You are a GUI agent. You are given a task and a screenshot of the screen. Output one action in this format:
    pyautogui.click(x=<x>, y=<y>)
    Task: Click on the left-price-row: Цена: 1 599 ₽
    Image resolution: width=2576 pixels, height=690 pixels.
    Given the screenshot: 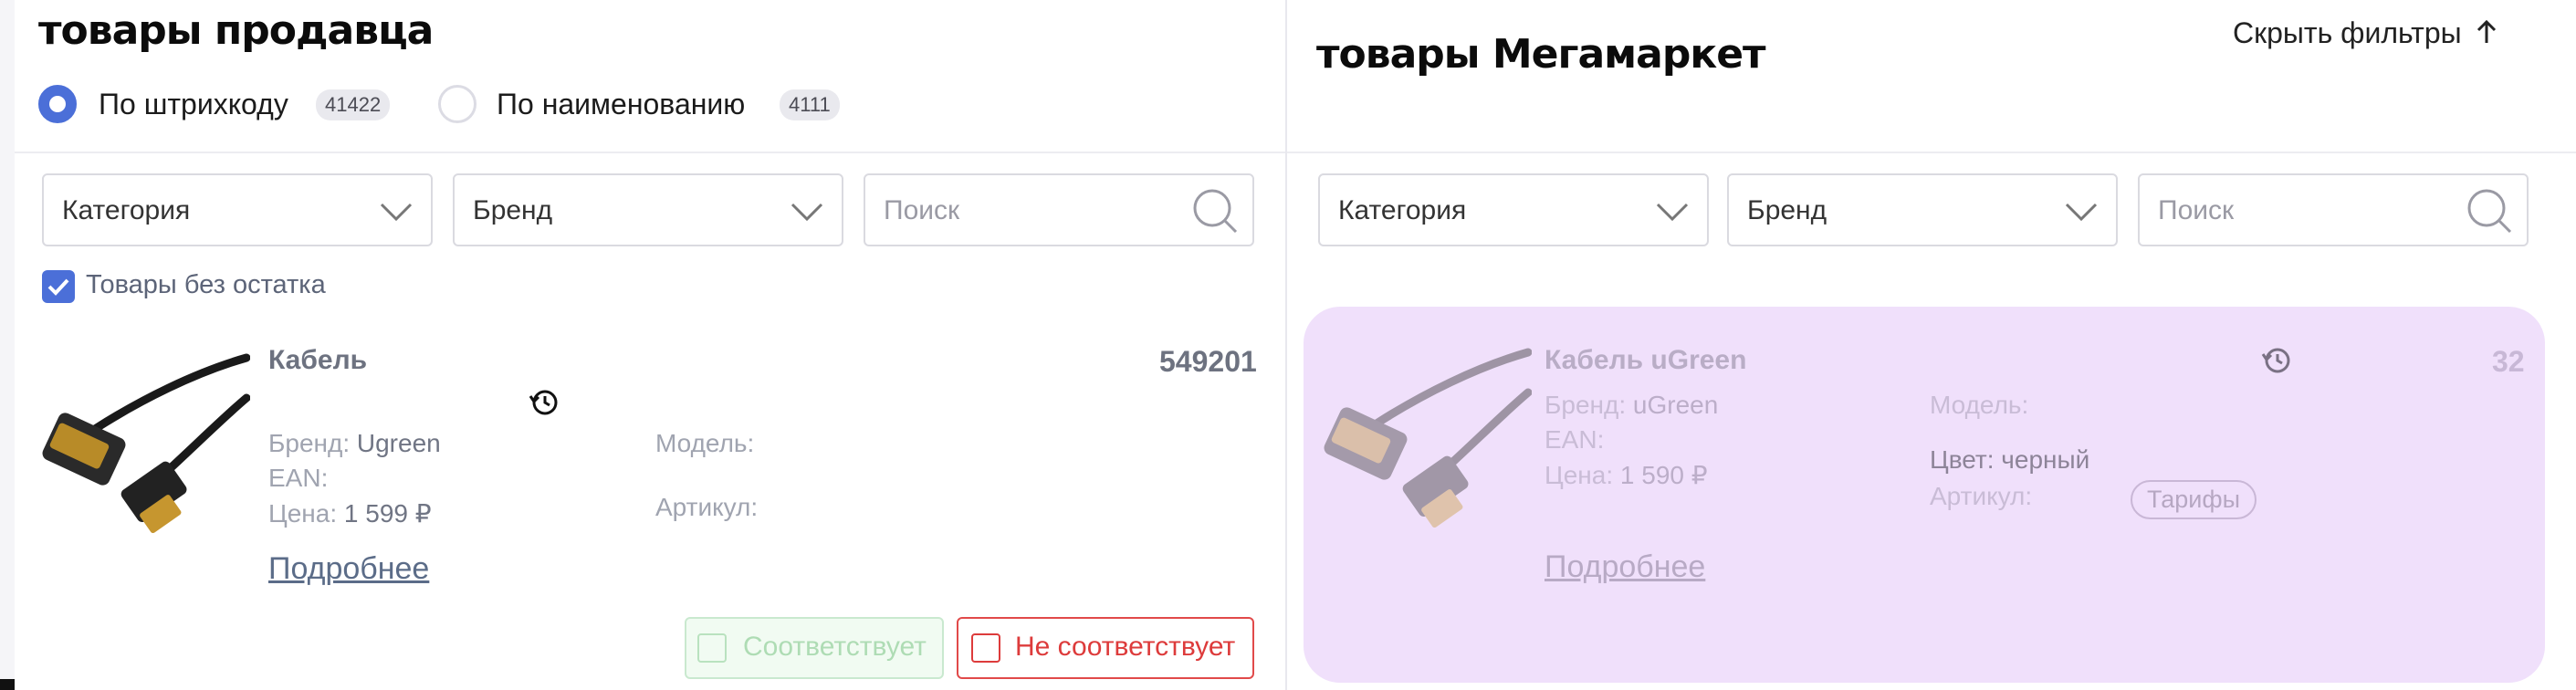 What is the action you would take?
    pyautogui.click(x=350, y=513)
    